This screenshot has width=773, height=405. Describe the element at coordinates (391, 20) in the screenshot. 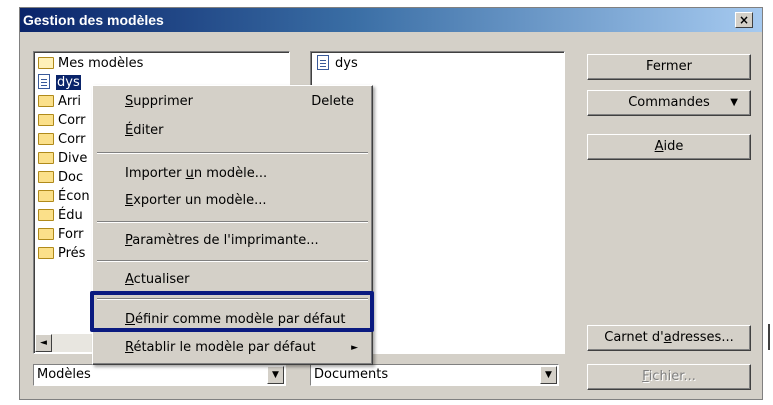

I see `title-bar: Gestion des modèles ×` at that location.